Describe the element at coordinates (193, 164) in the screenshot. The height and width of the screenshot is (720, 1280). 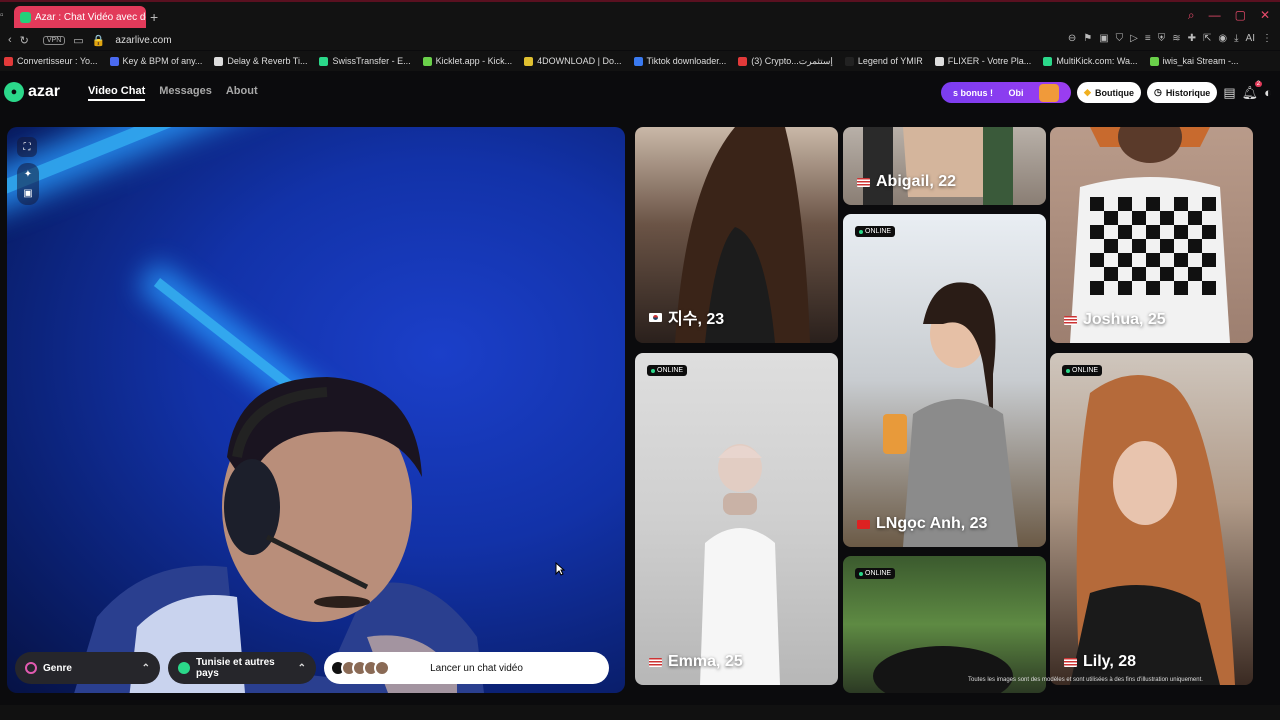
I see `neon-light-strip` at that location.